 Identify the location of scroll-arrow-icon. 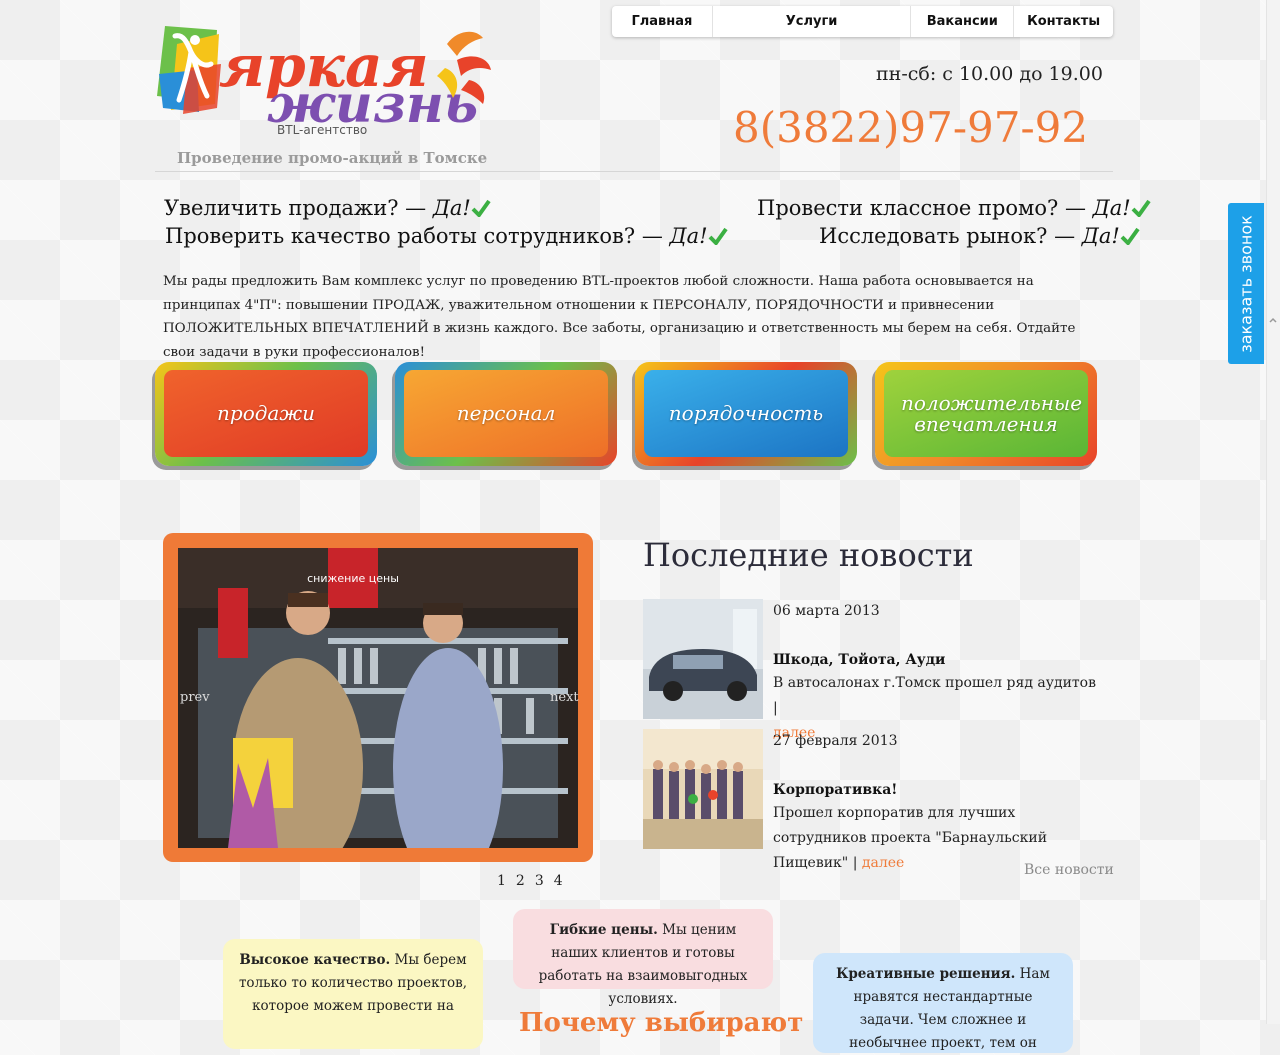
(1273, 321).